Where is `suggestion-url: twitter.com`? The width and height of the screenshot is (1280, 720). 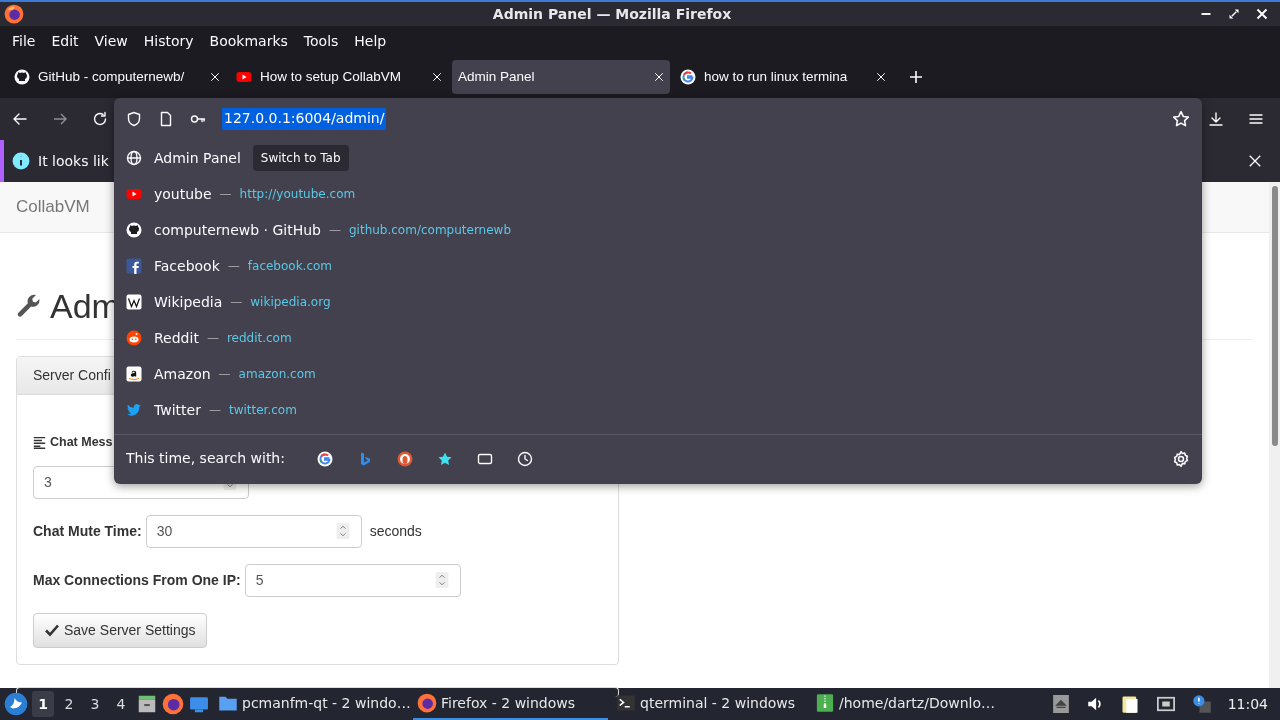
suggestion-url: twitter.com is located at coordinates (262, 410).